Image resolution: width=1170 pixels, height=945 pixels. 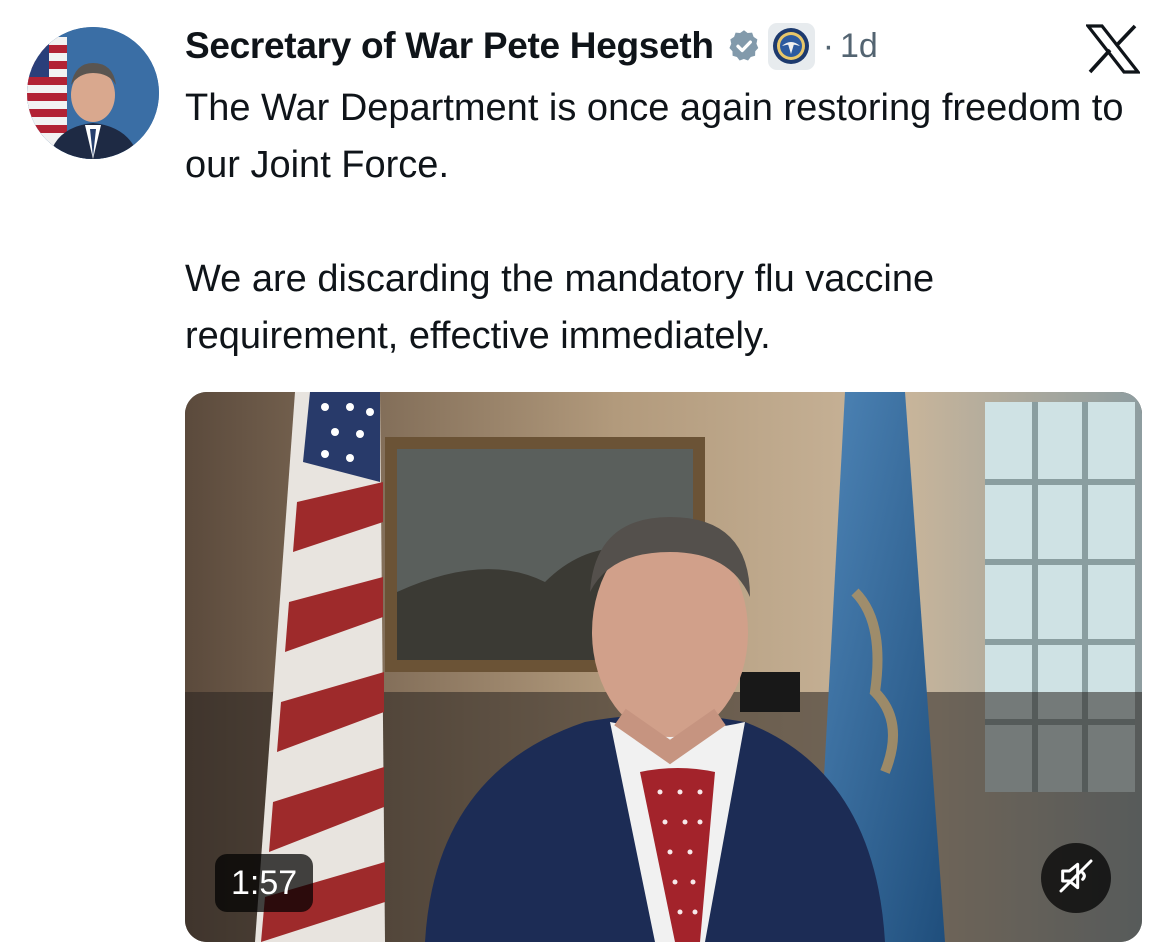 I want to click on verified-badge-icon, so click(x=744, y=46).